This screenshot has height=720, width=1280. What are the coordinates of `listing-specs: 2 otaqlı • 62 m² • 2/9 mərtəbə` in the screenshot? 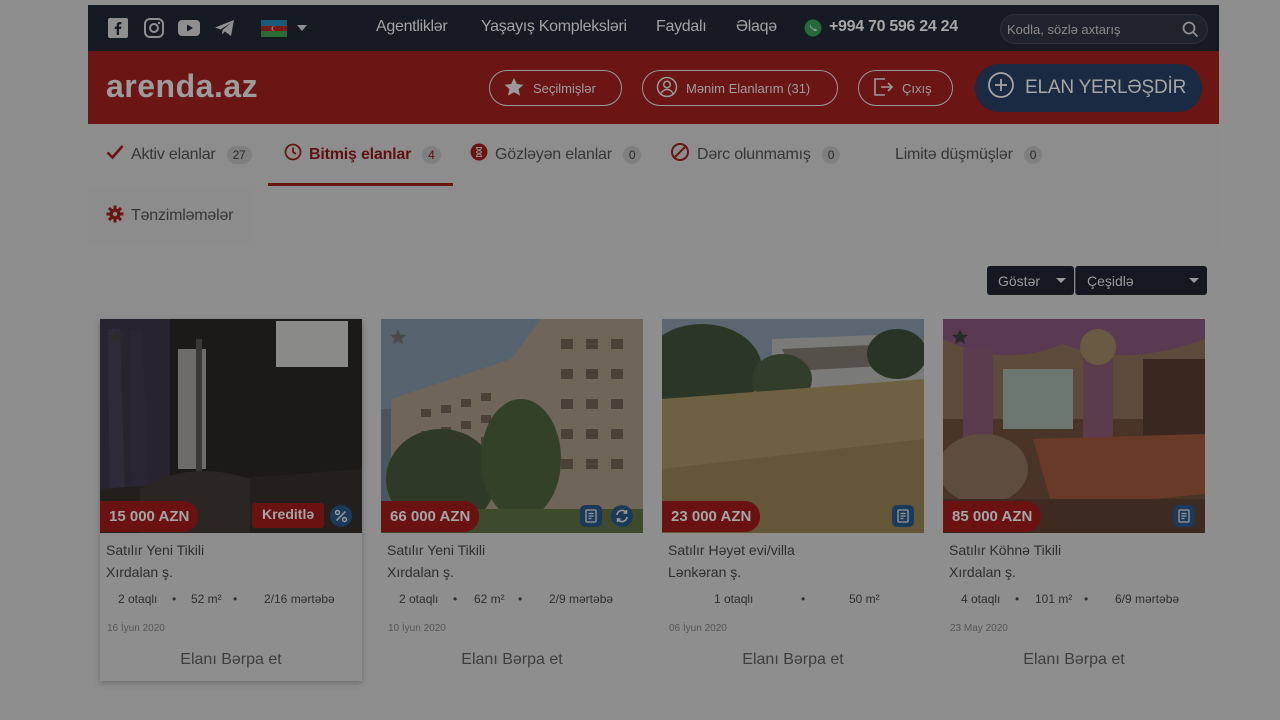 It's located at (512, 600).